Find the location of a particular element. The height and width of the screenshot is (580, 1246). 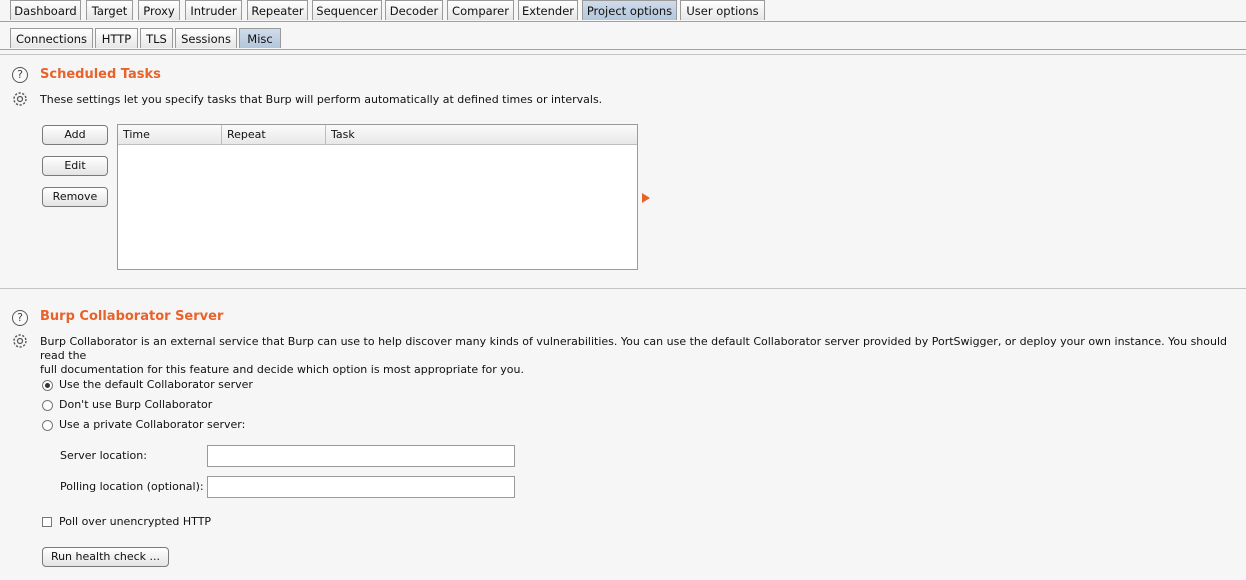

edit-task-button: Edit is located at coordinates (75, 166).